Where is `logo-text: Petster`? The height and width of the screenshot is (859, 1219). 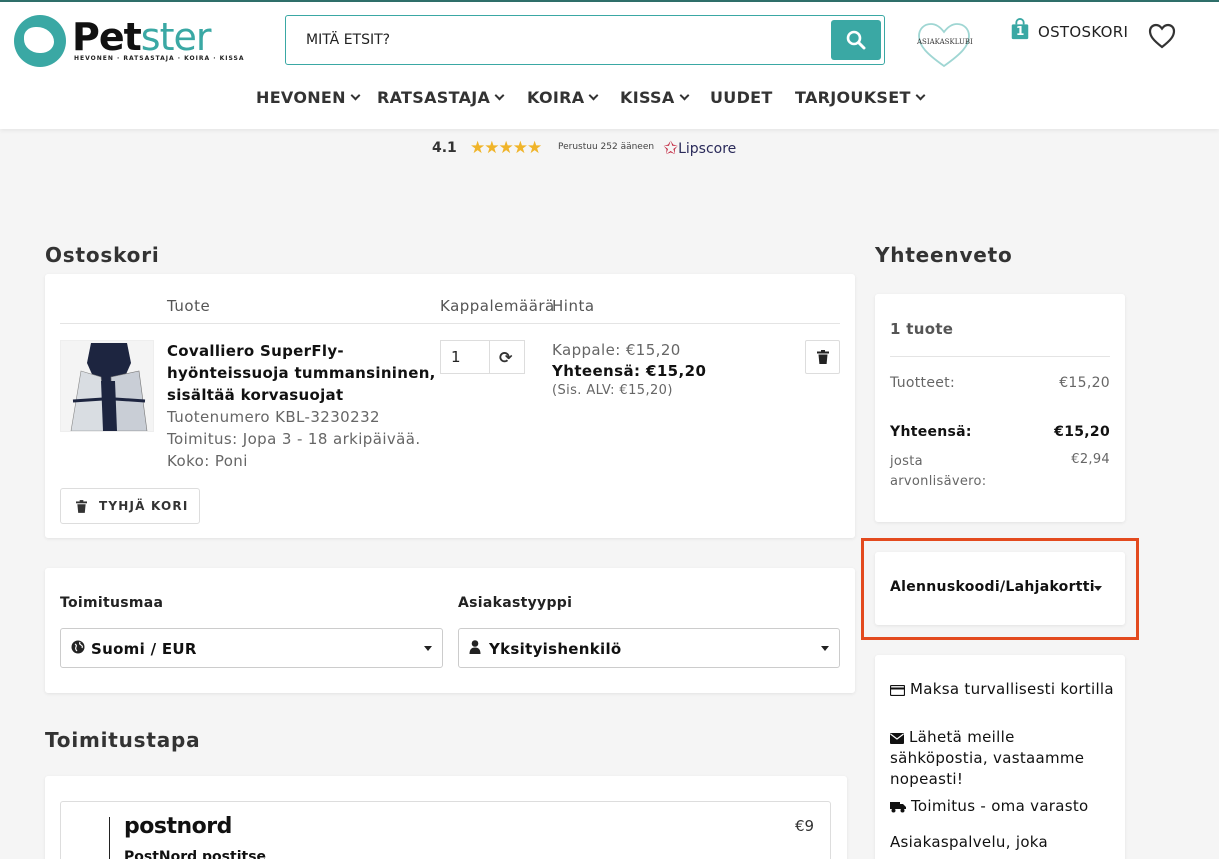
logo-text: Petster is located at coordinates (141, 37).